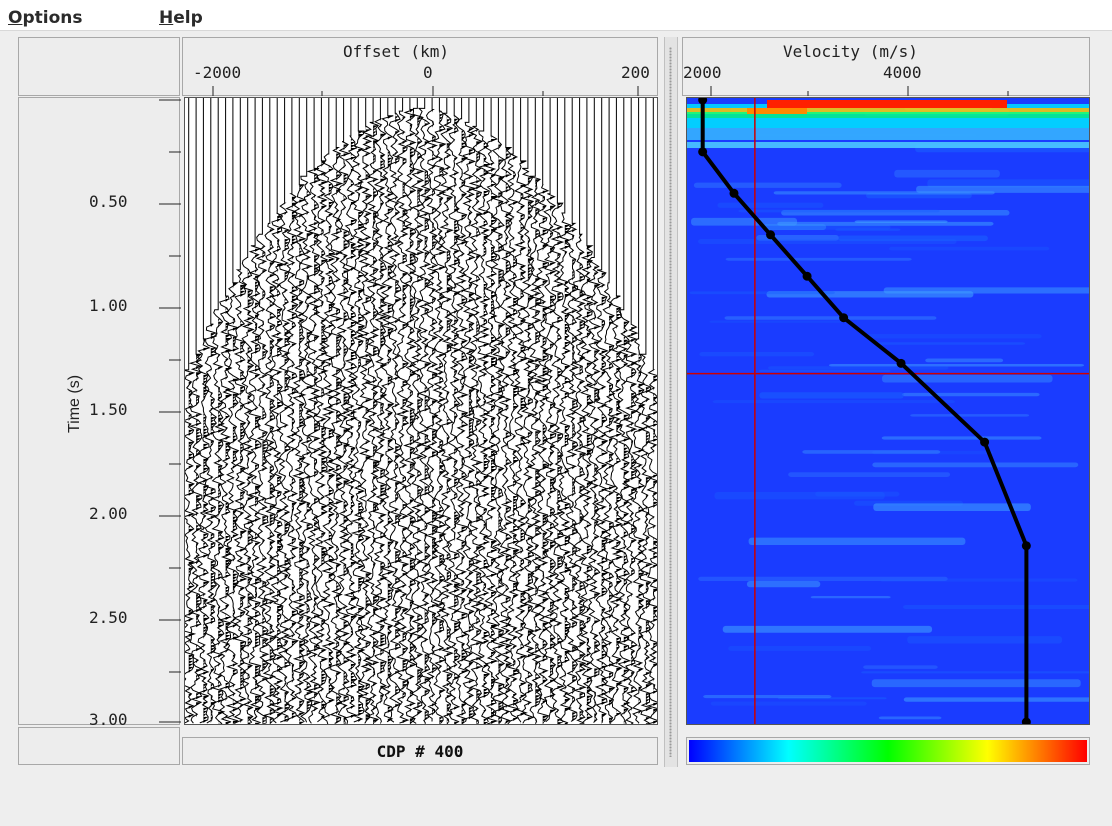 Image resolution: width=1112 pixels, height=826 pixels. I want to click on time-tick-label: 1.00, so click(108, 305).